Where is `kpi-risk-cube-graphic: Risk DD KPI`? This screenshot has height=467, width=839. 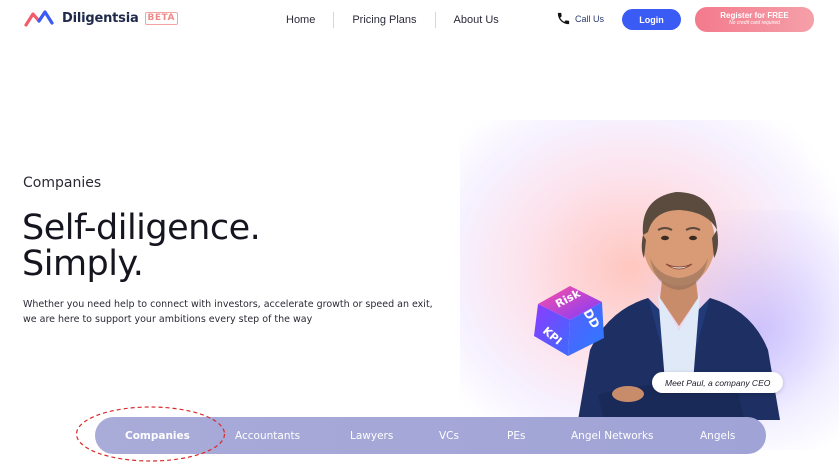
kpi-risk-cube-graphic: Risk DD KPI is located at coordinates (569, 321).